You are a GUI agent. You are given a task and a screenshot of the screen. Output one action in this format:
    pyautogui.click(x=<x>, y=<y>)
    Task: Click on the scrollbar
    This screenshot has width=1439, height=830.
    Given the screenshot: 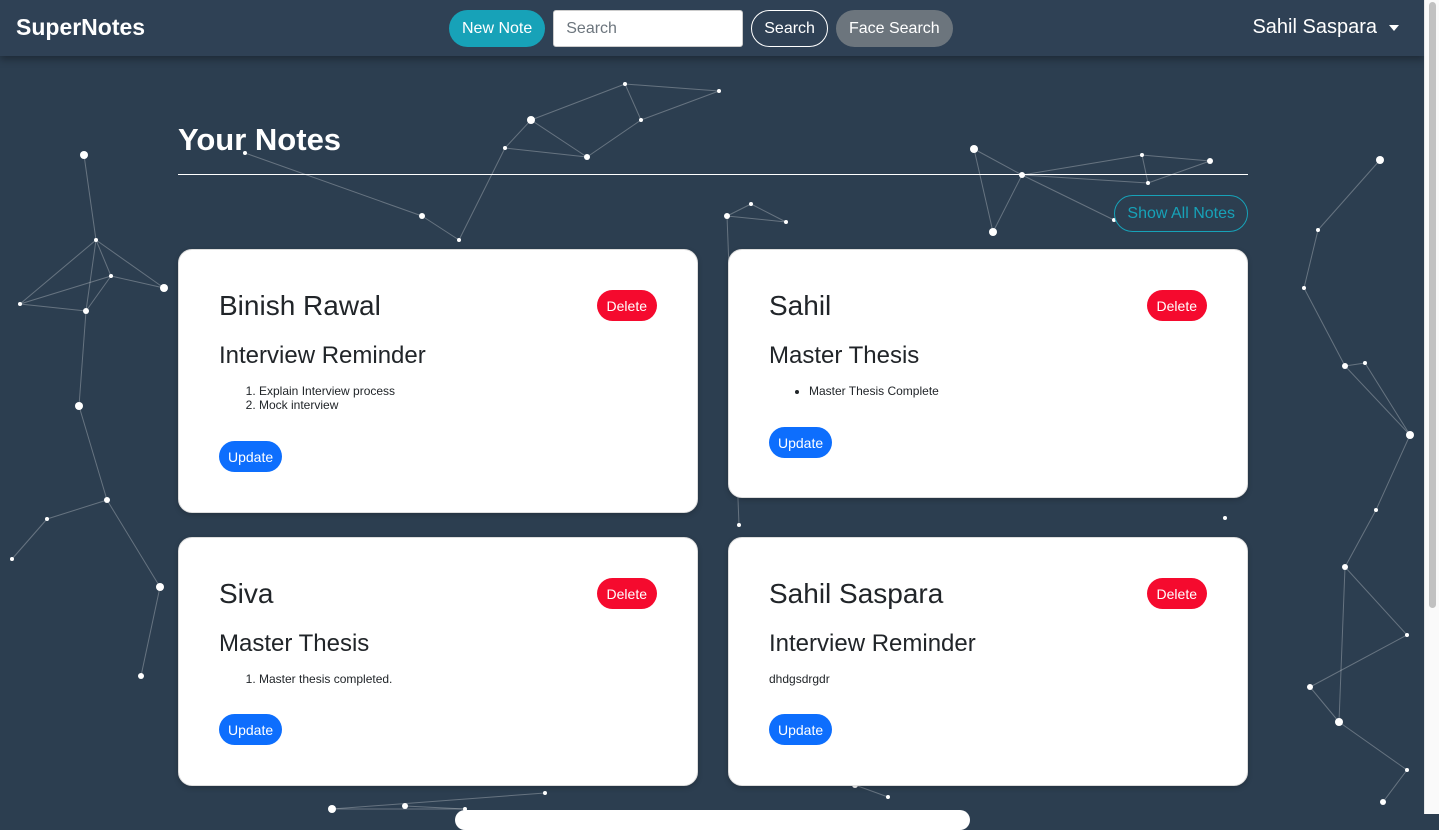 What is the action you would take?
    pyautogui.click(x=1431, y=407)
    